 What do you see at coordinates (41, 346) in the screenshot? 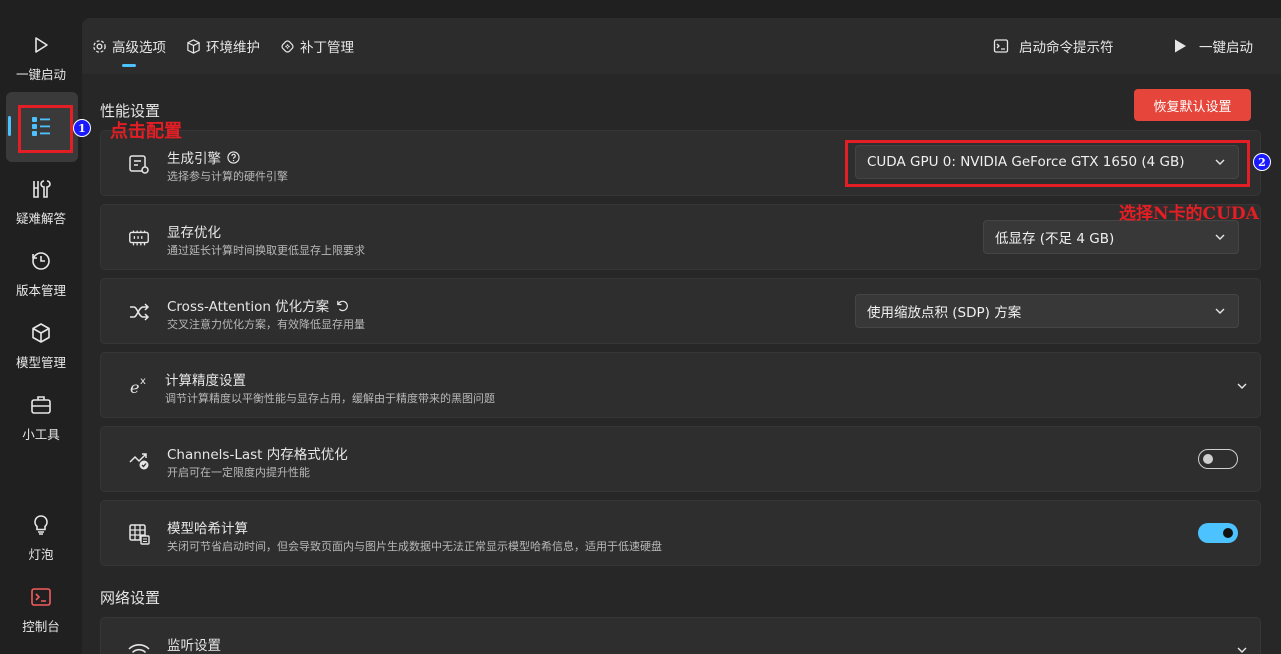
I see `nav-item-models: 模型管理` at bounding box center [41, 346].